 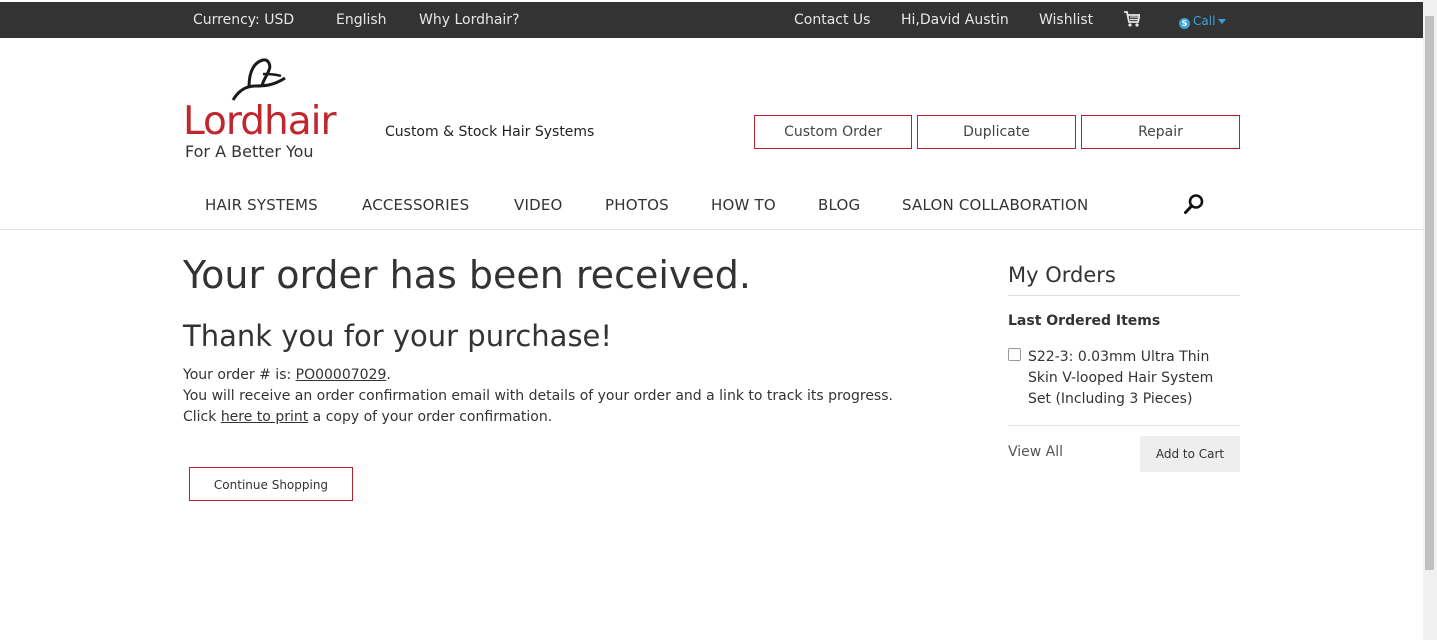 I want to click on page-title: Your order has been received., so click(x=467, y=275).